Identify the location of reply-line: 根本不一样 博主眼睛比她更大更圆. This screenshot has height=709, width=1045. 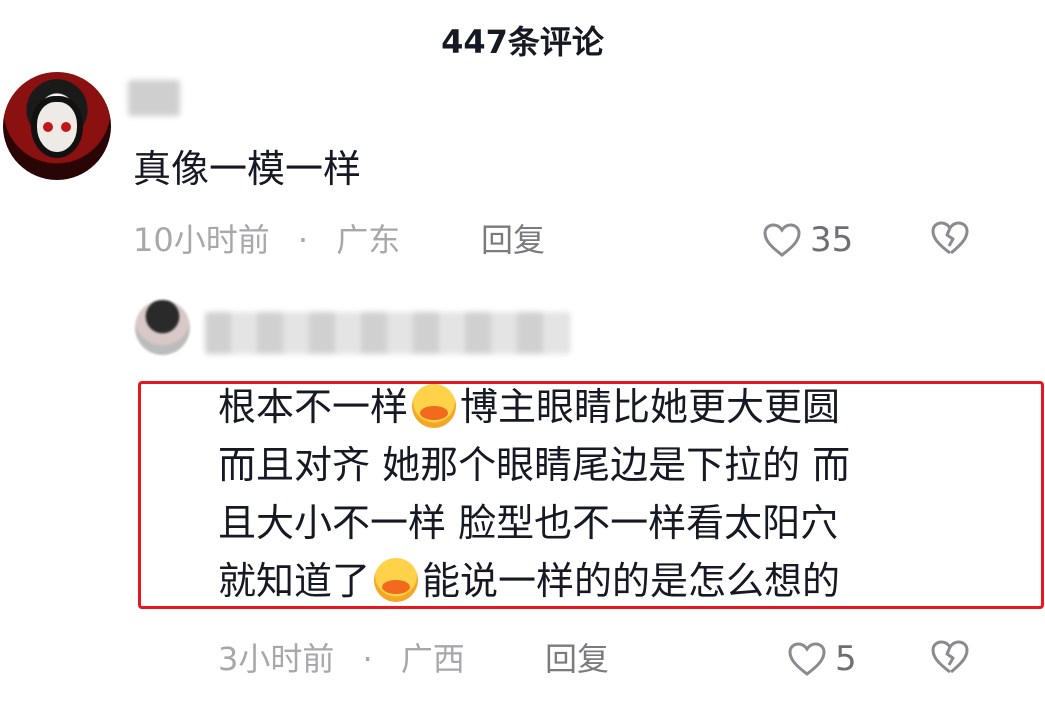
(598, 407).